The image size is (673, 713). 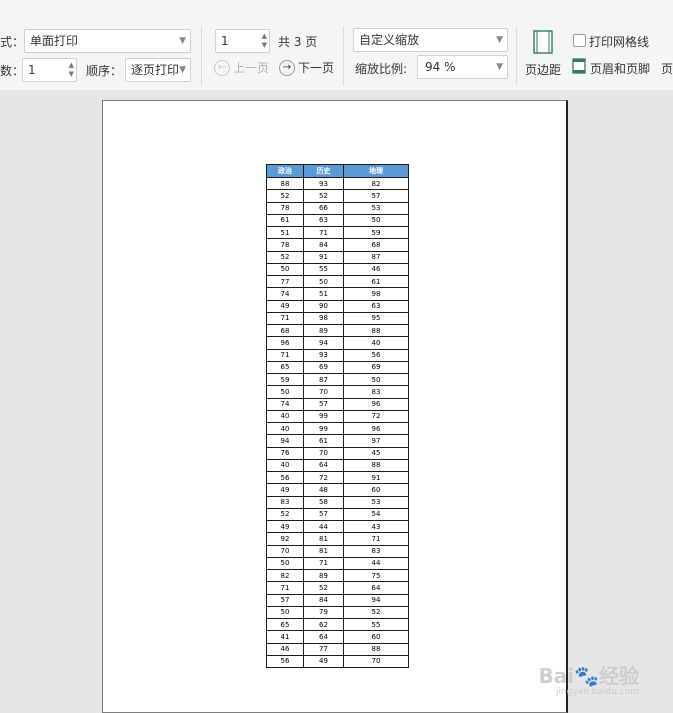 I want to click on copies-stepper: 1 ▲ ▼, so click(x=49, y=70).